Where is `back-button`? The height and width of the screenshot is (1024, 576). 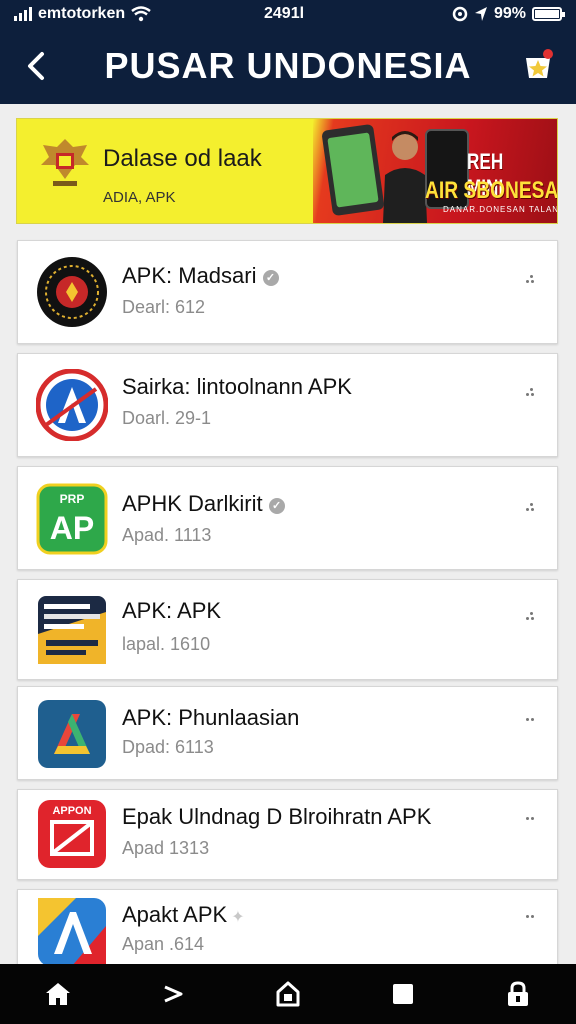
back-button is located at coordinates (36, 66).